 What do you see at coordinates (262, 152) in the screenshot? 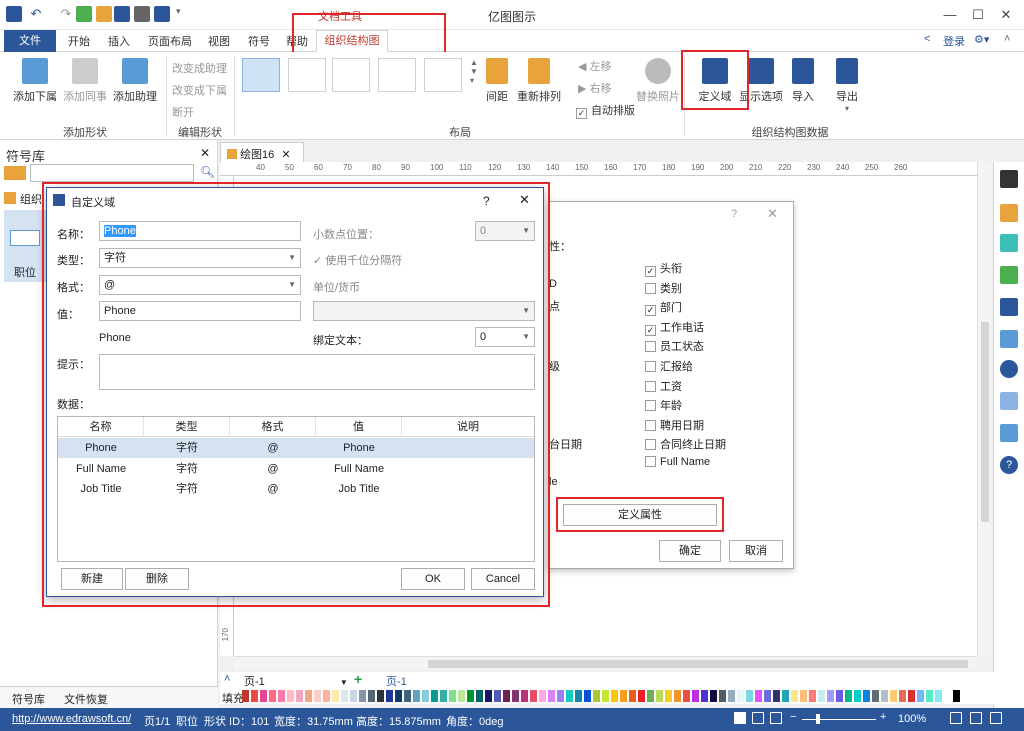
I see `document-tab: 绘图16 ✕` at bounding box center [262, 152].